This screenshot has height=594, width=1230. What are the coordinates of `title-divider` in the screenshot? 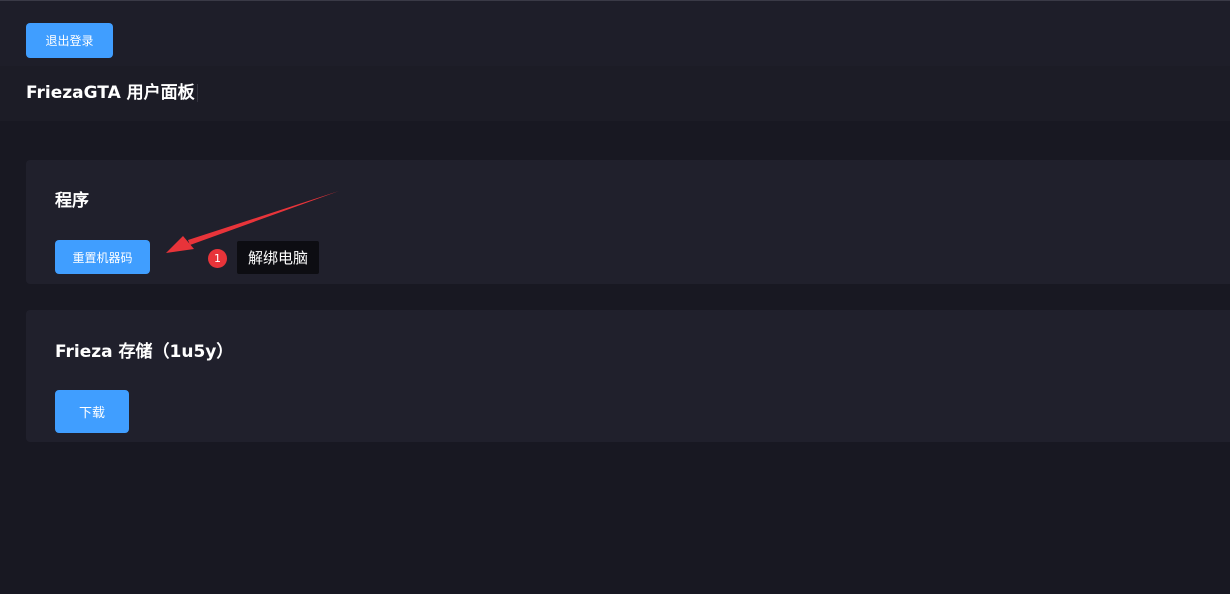 It's located at (197, 93).